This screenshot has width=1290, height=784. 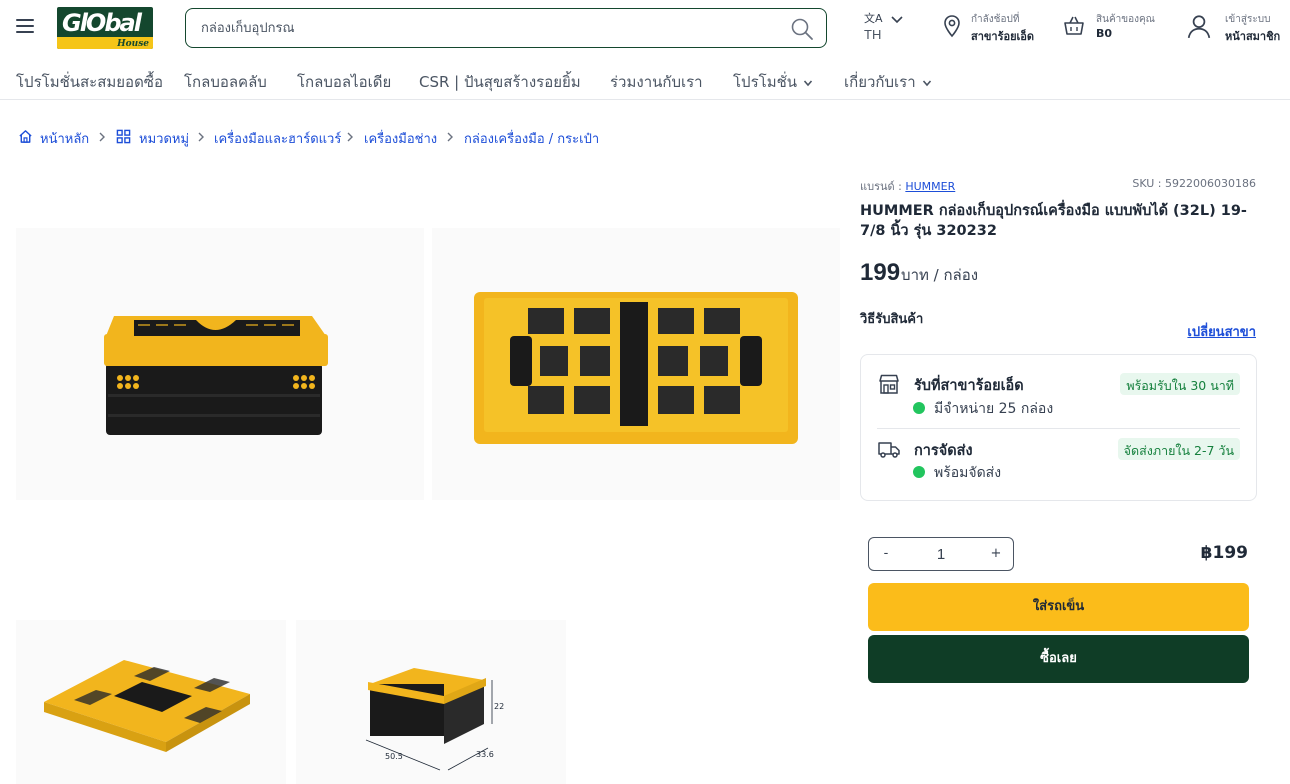 What do you see at coordinates (995, 19) in the screenshot?
I see `branch-caption: กำลังช้อปที่` at bounding box center [995, 19].